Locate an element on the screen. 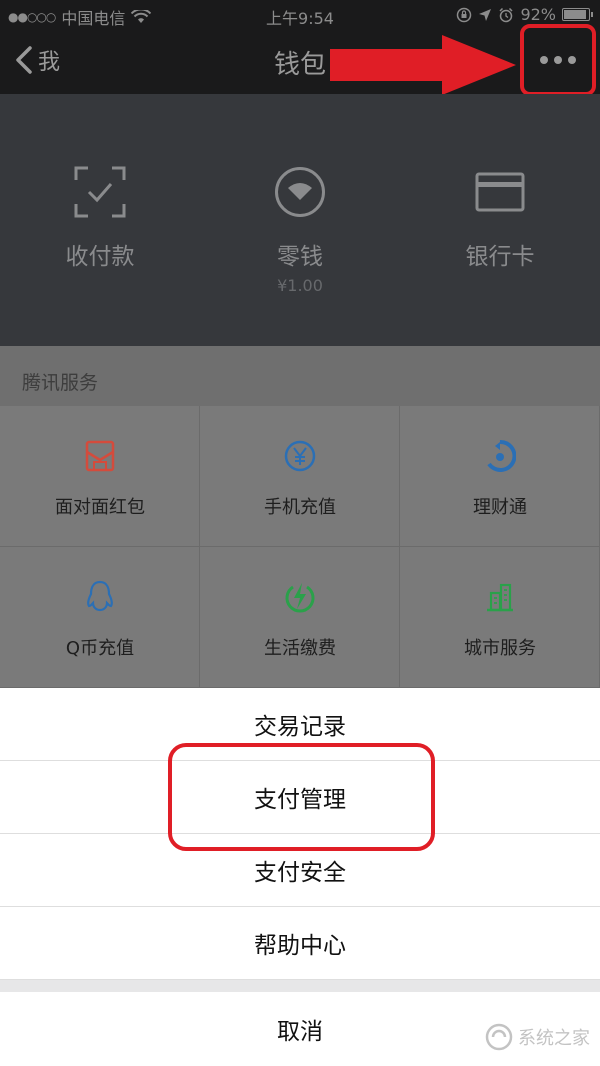 This screenshot has width=600, height=1066. watermark-text: 系统之家 is located at coordinates (554, 1038).